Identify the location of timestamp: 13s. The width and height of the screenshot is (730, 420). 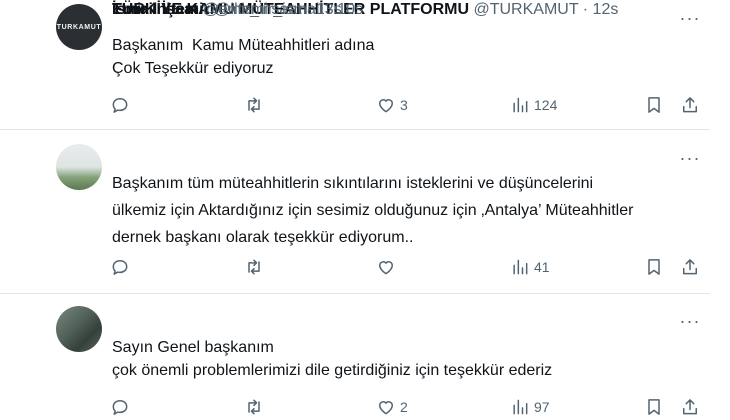
(329, 9).